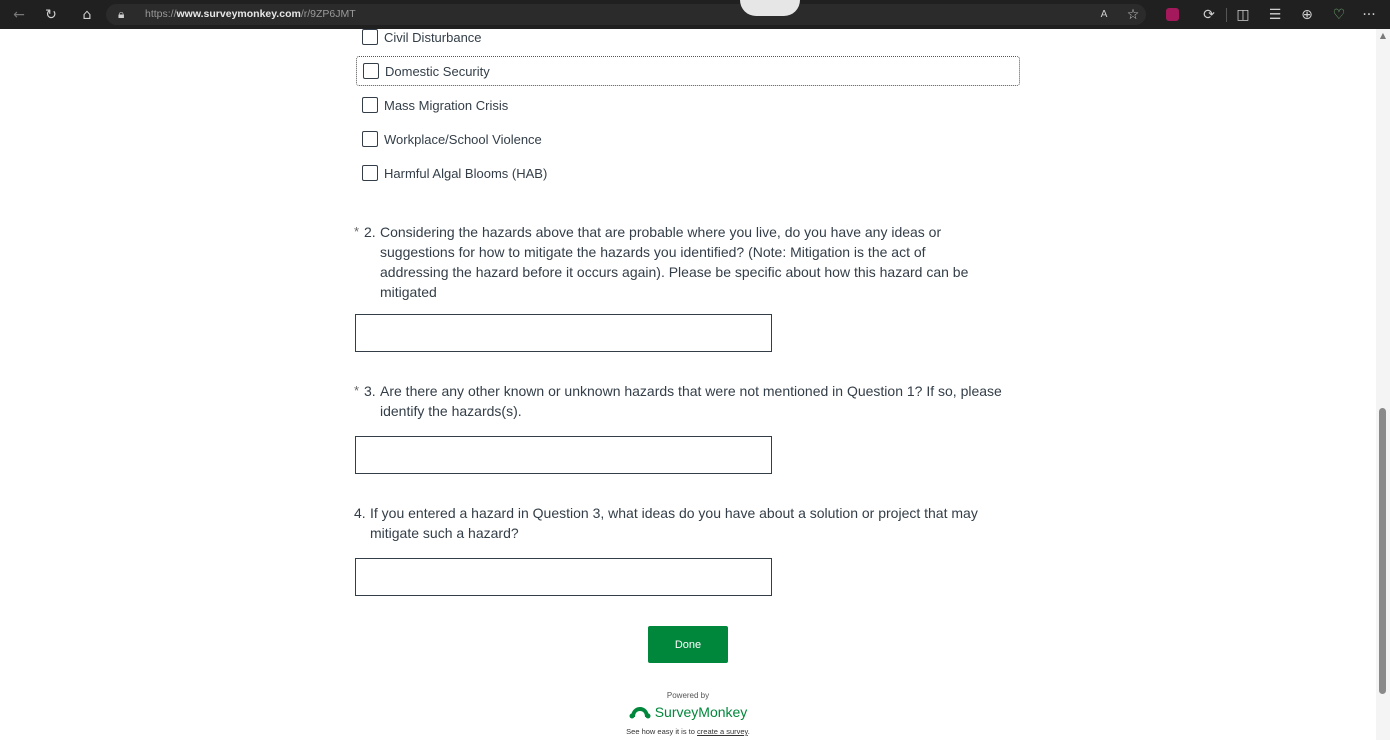 The height and width of the screenshot is (740, 1390). What do you see at coordinates (1382, 551) in the screenshot?
I see `scrollbar-thumb` at bounding box center [1382, 551].